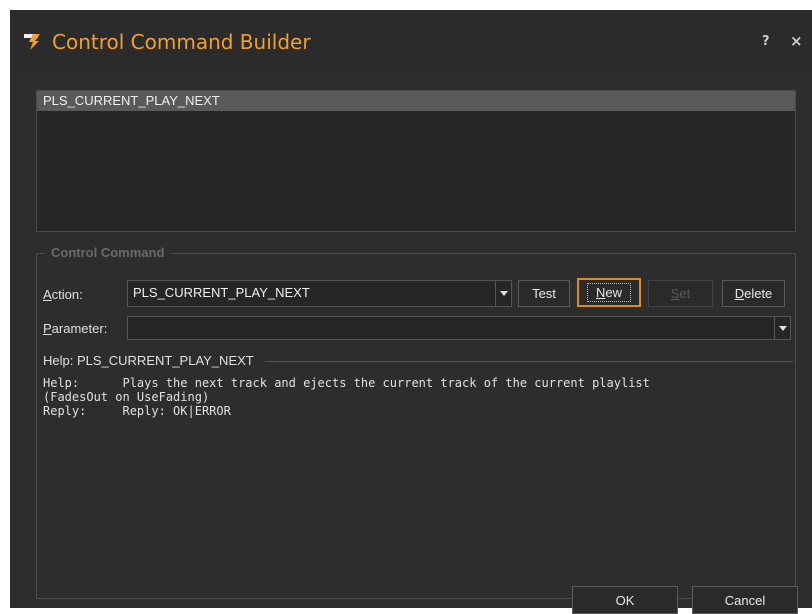 The width and height of the screenshot is (812, 614). What do you see at coordinates (745, 600) in the screenshot?
I see `cancel-button: Cancel` at bounding box center [745, 600].